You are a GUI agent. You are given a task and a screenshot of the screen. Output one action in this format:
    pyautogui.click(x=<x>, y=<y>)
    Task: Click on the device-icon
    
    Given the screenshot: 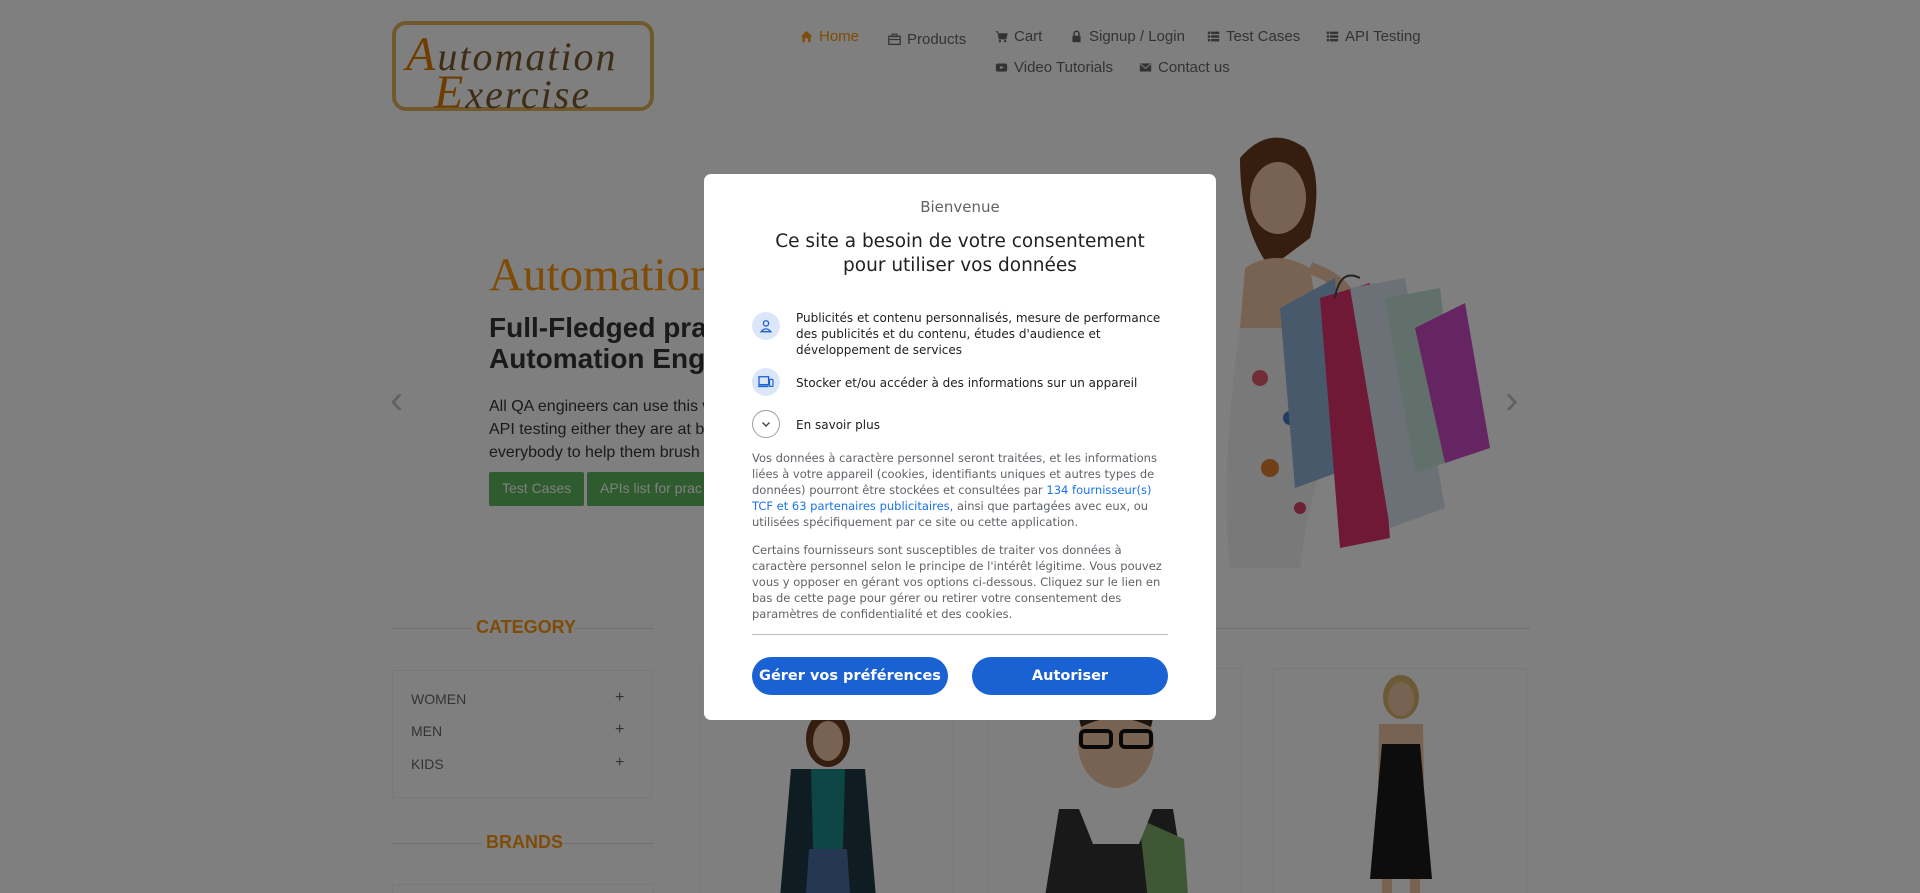 What is the action you would take?
    pyautogui.click(x=766, y=382)
    